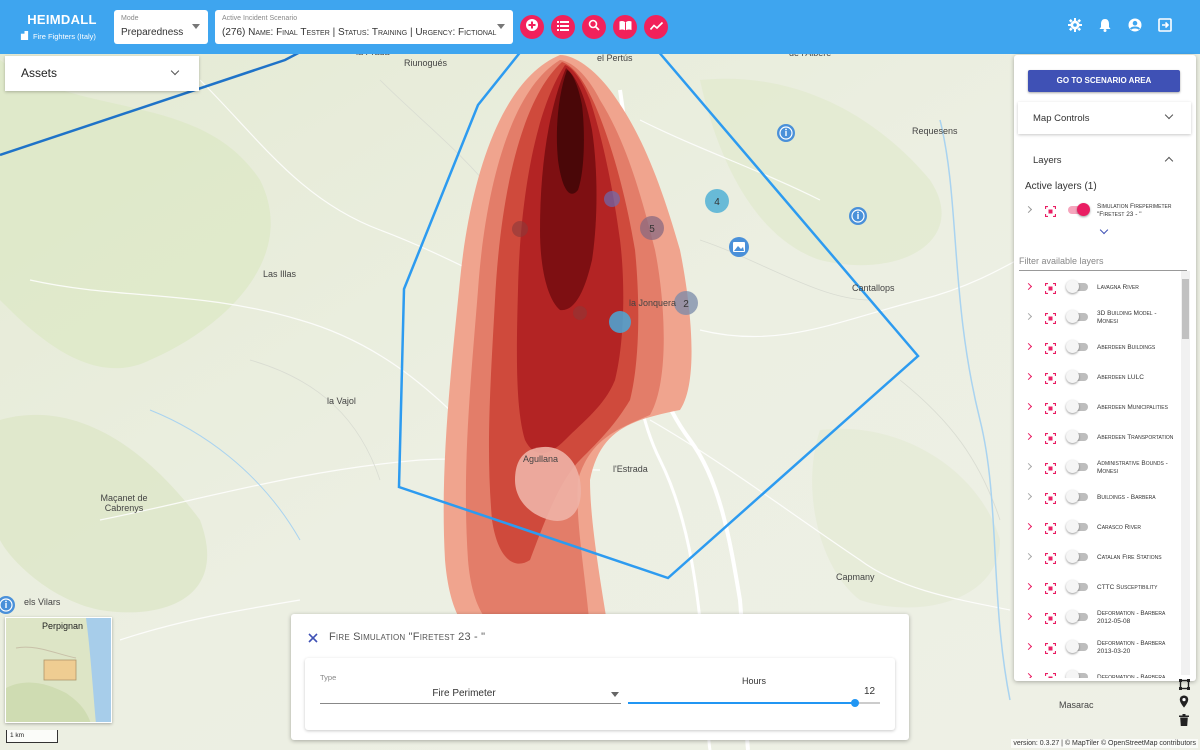 The image size is (1200, 750). What do you see at coordinates (1184, 703) in the screenshot?
I see `drop-pin-button` at bounding box center [1184, 703].